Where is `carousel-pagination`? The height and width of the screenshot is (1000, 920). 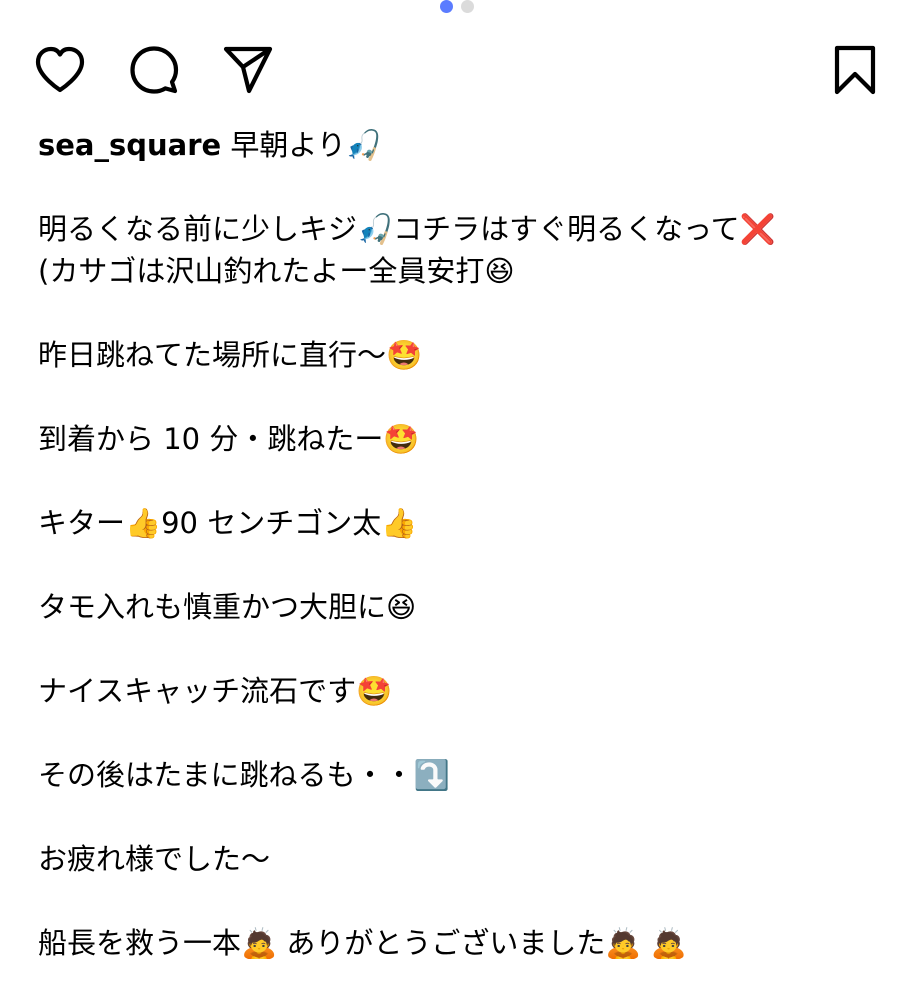 carousel-pagination is located at coordinates (457, 6).